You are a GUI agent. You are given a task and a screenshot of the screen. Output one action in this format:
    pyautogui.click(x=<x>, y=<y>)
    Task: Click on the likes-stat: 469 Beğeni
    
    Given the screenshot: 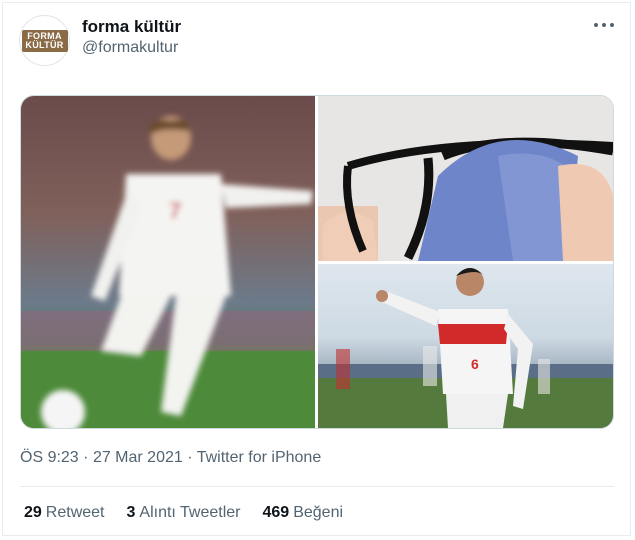 What is the action you would take?
    pyautogui.click(x=303, y=513)
    